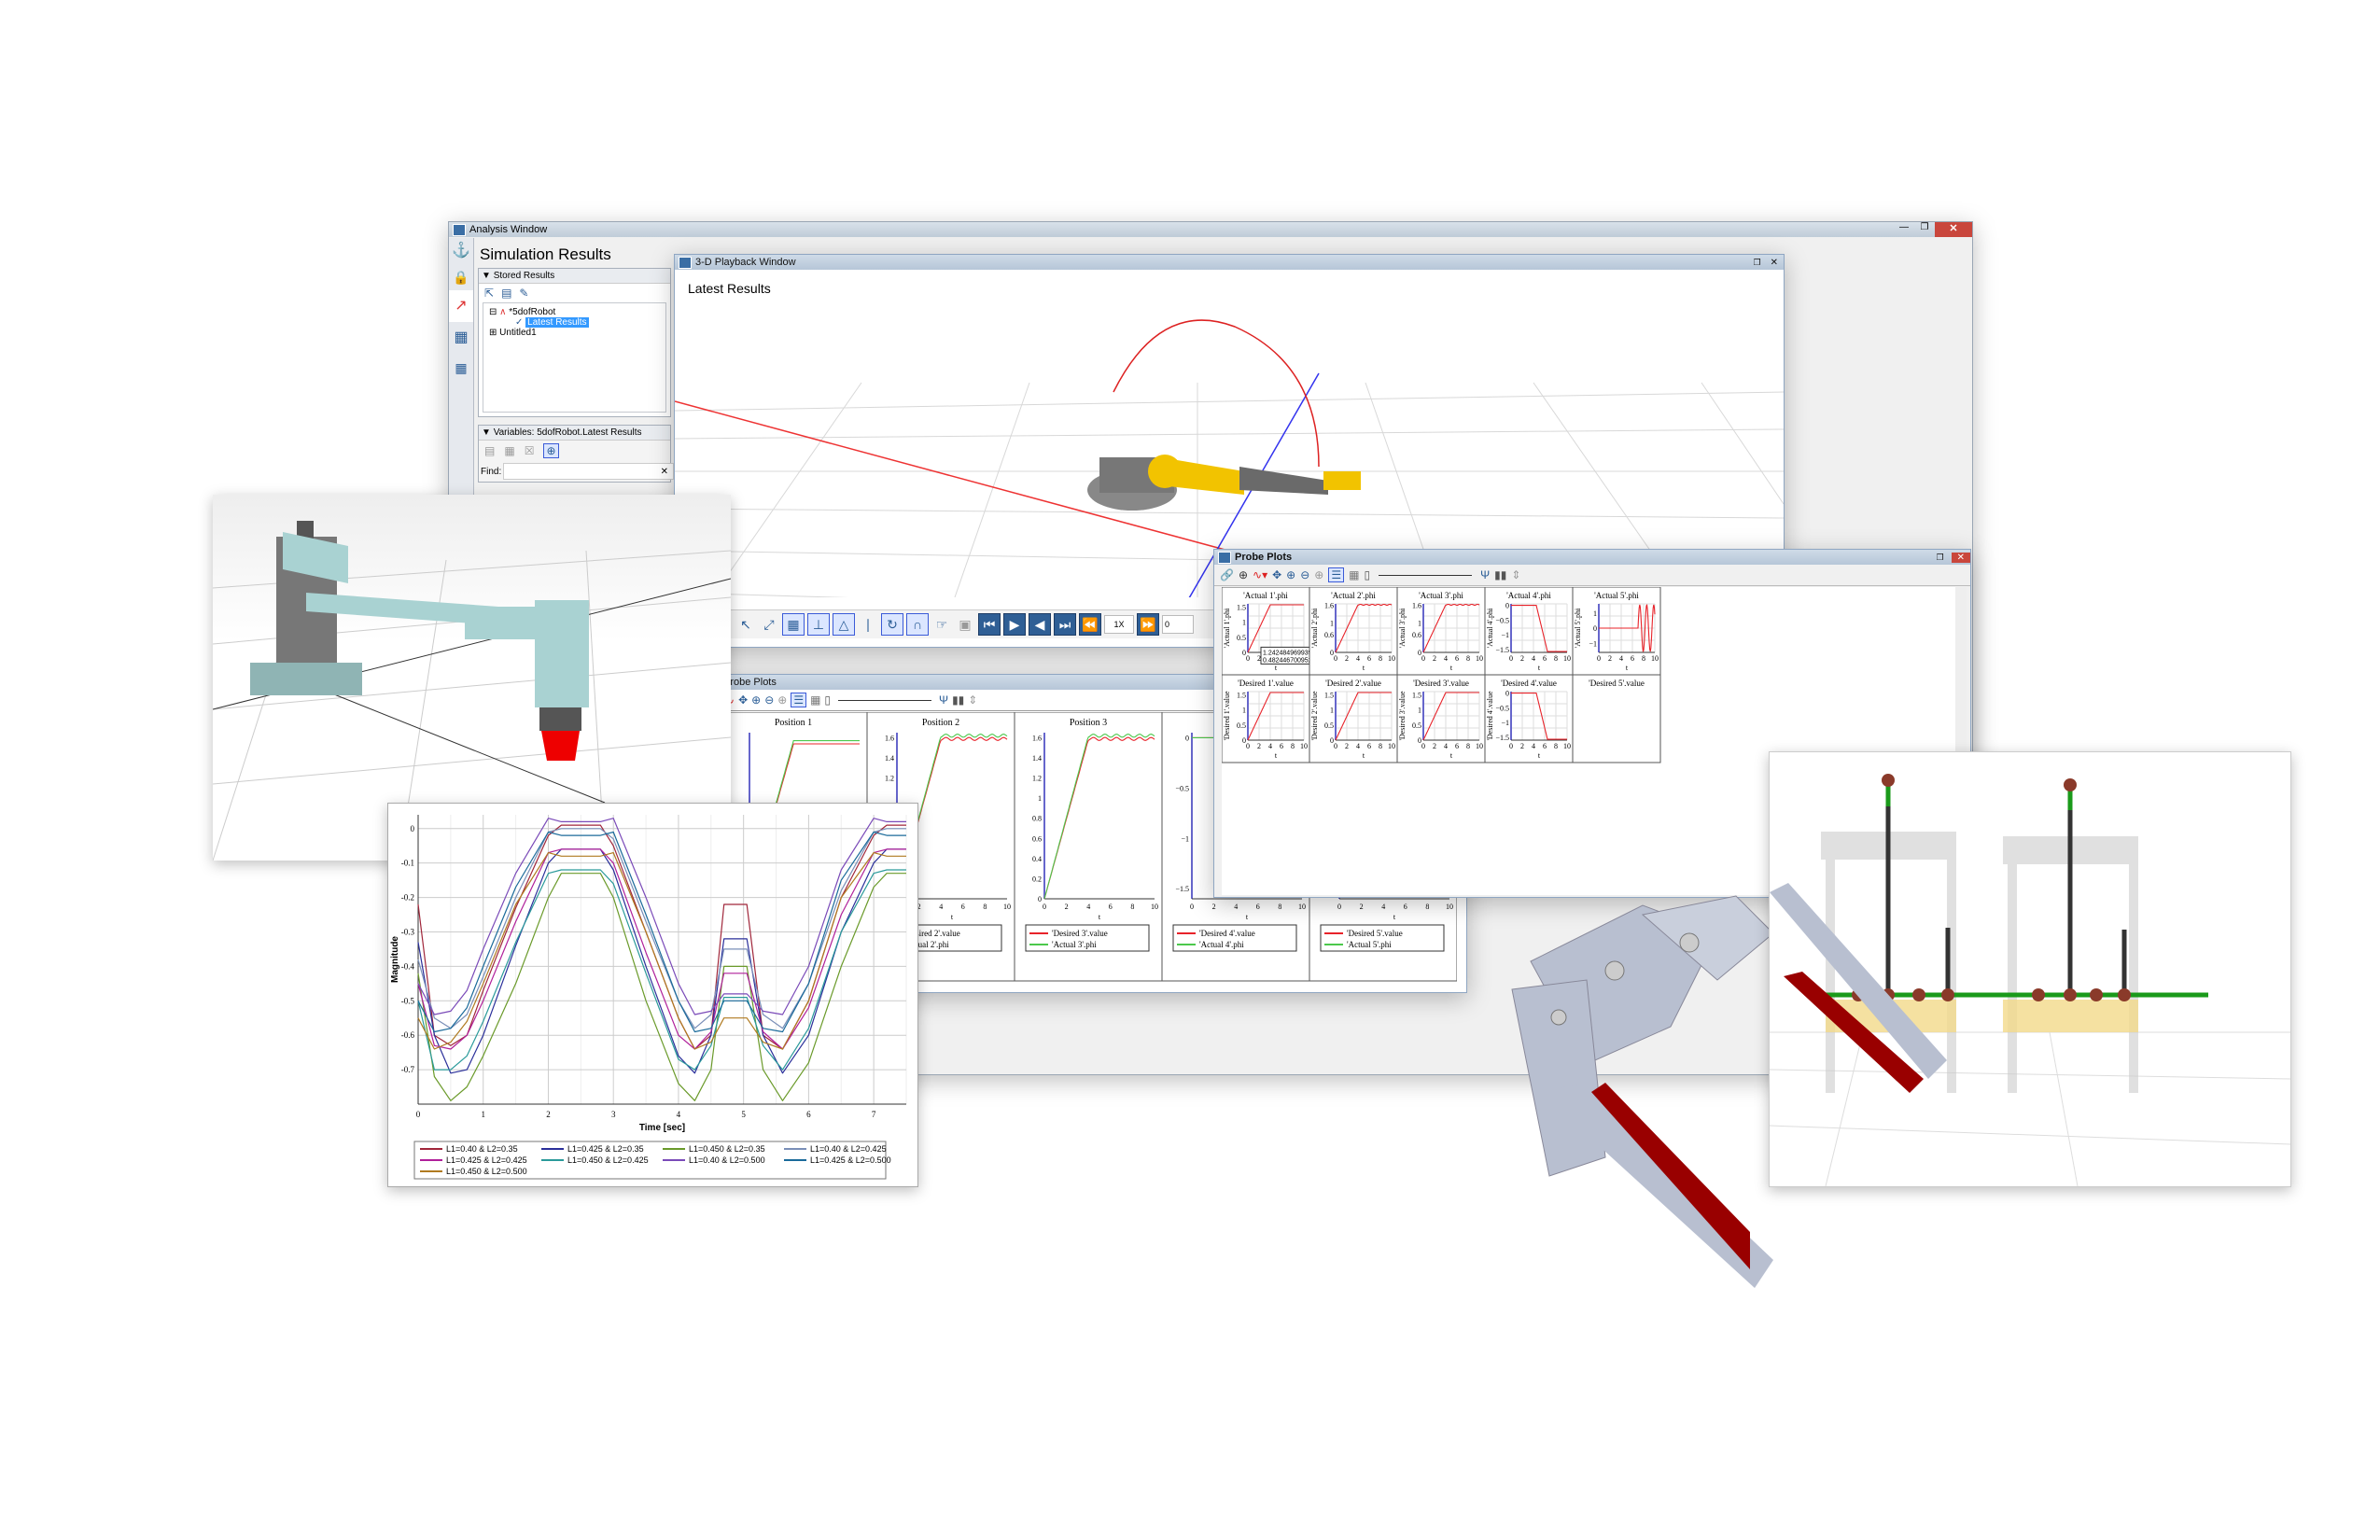  Describe the element at coordinates (793, 723) in the screenshot. I see `plot-title: Position 1` at that location.